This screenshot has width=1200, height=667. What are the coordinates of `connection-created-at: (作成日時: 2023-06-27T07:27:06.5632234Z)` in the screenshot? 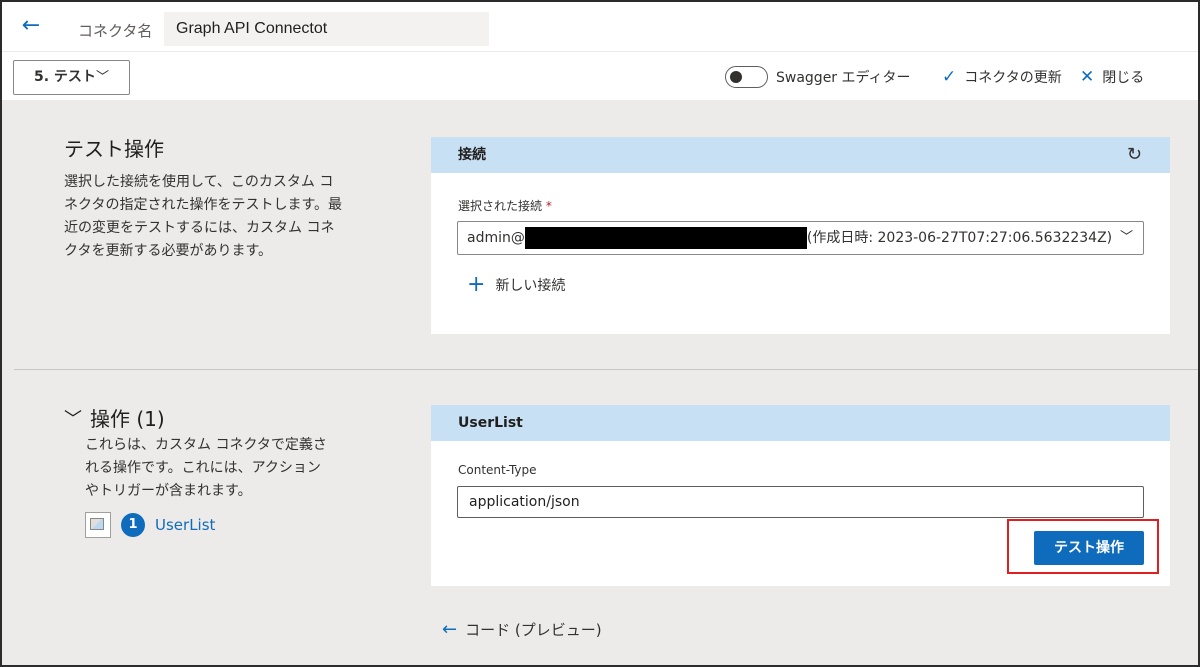 It's located at (959, 238).